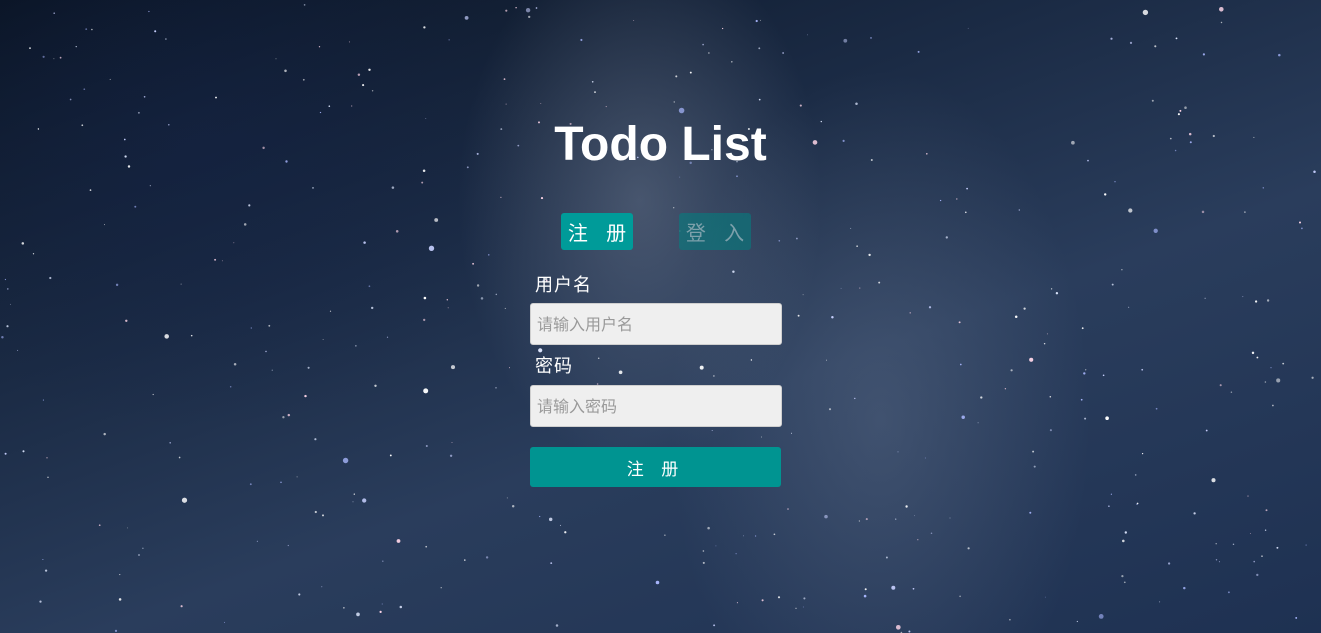  I want to click on tab-login: 登 入, so click(715, 231).